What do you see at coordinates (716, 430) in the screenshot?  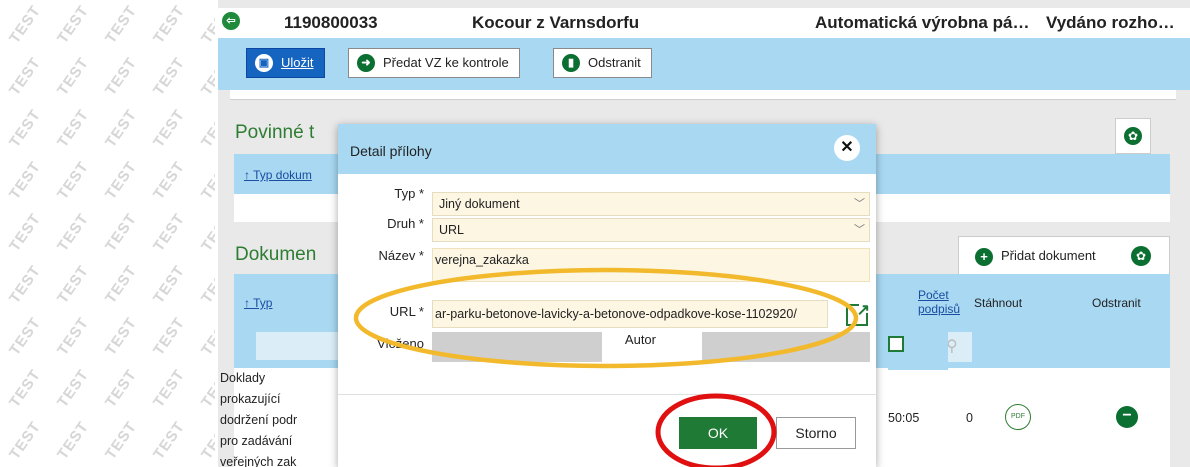 I see `ok-highlight-circle` at bounding box center [716, 430].